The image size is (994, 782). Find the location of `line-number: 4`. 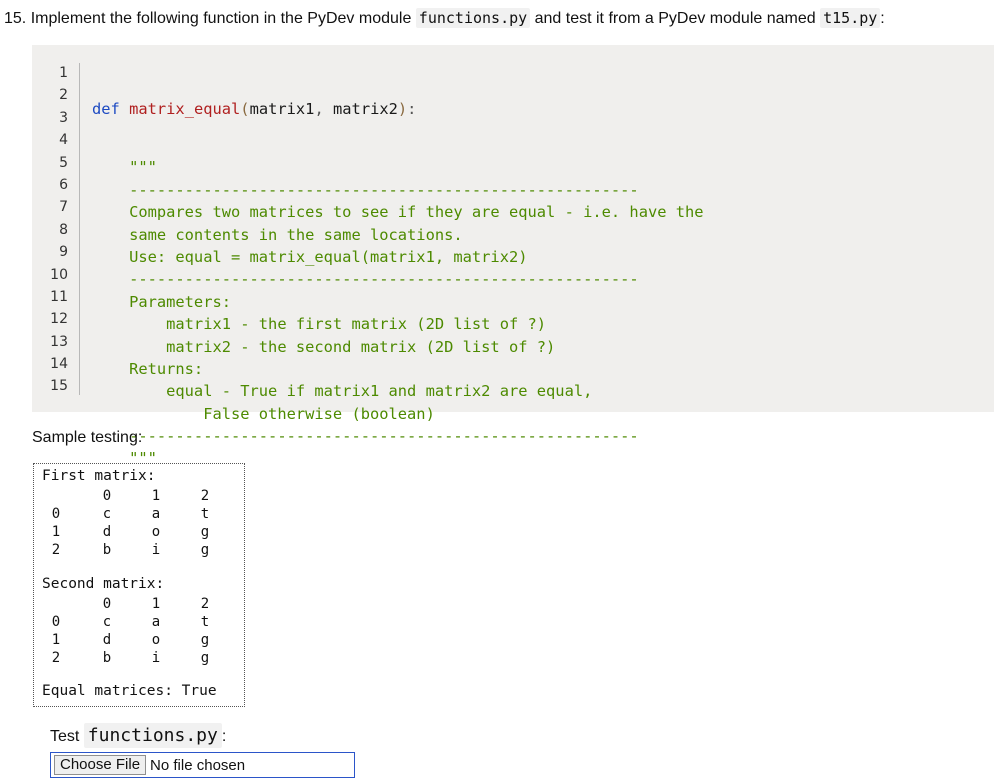

line-number: 4 is located at coordinates (63, 140).